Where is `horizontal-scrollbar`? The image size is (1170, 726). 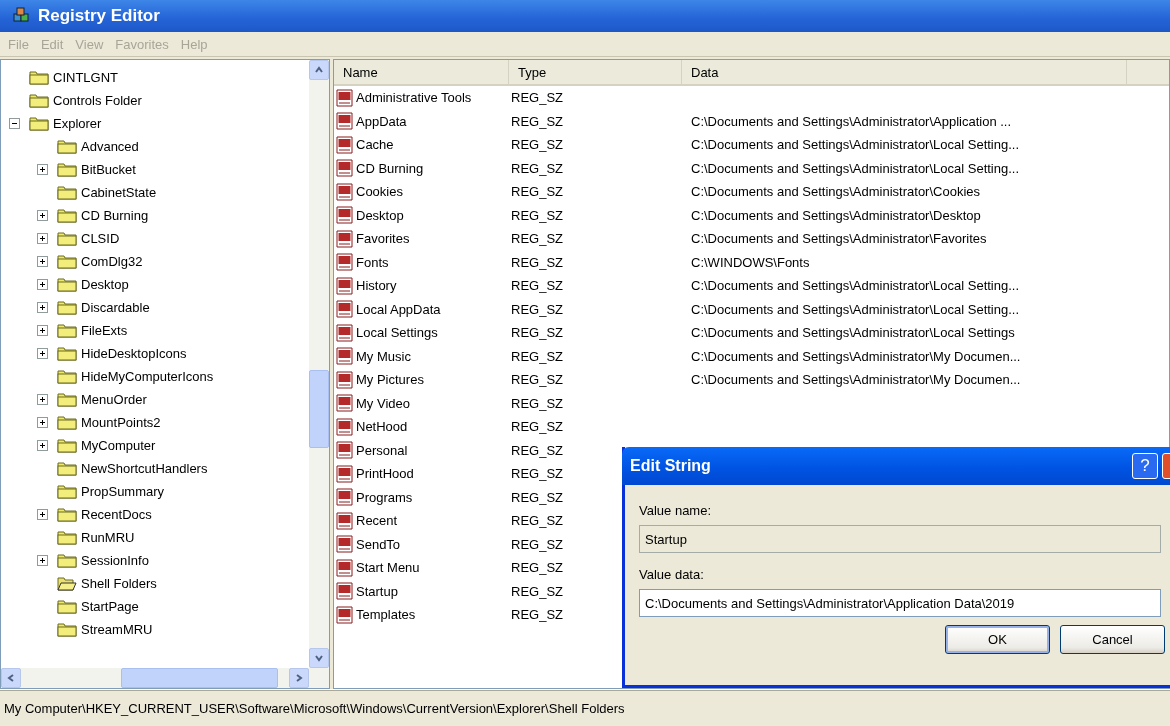 horizontal-scrollbar is located at coordinates (165, 678).